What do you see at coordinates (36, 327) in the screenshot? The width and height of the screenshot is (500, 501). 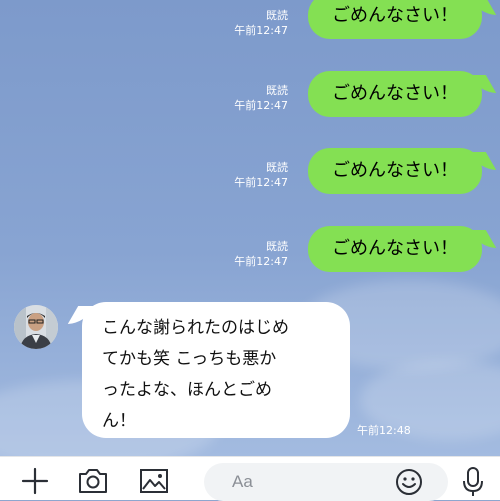 I see `contact-avatar` at bounding box center [36, 327].